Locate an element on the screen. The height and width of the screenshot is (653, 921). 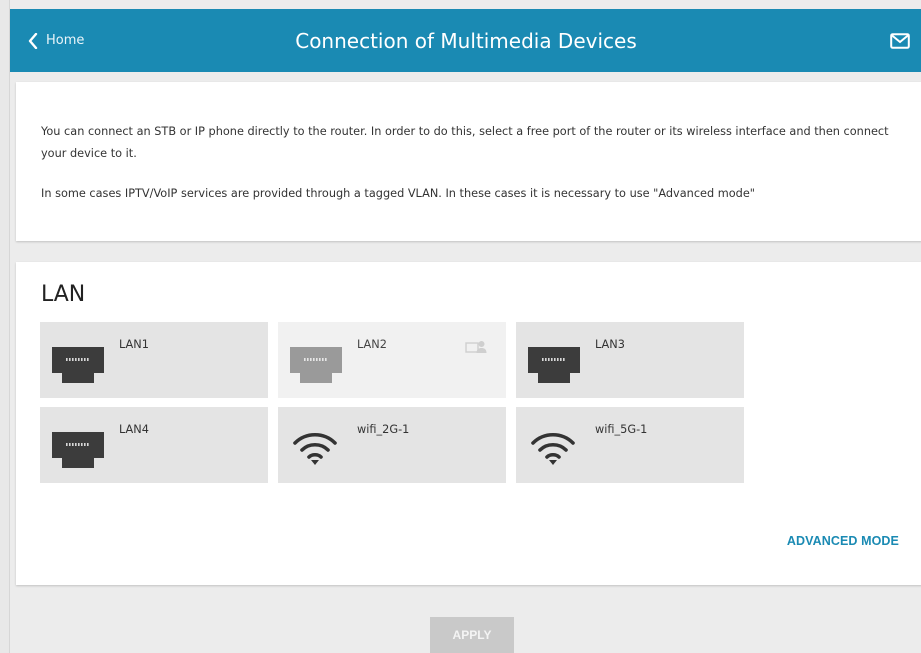
port-label: LAN2 is located at coordinates (372, 344).